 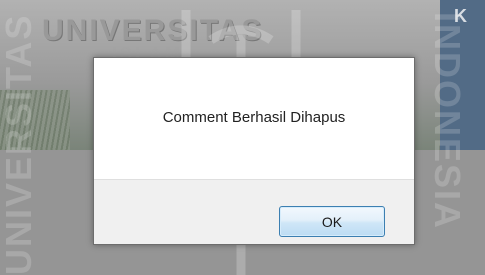 What do you see at coordinates (447, 121) in the screenshot?
I see `watermark-text-right: INDONESIA` at bounding box center [447, 121].